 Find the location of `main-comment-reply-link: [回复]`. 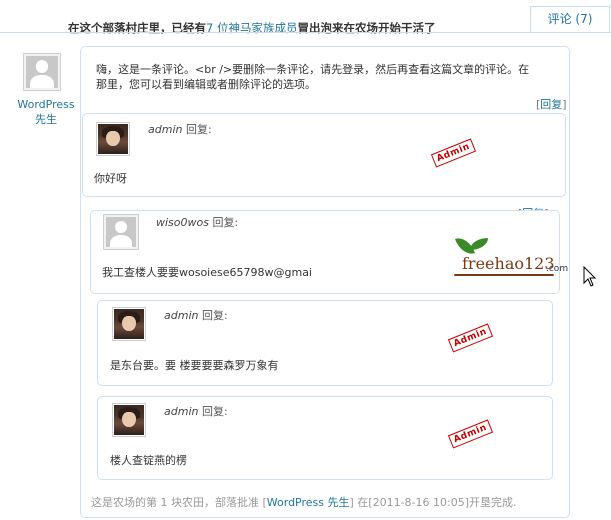

main-comment-reply-link: [回复] is located at coordinates (551, 104).